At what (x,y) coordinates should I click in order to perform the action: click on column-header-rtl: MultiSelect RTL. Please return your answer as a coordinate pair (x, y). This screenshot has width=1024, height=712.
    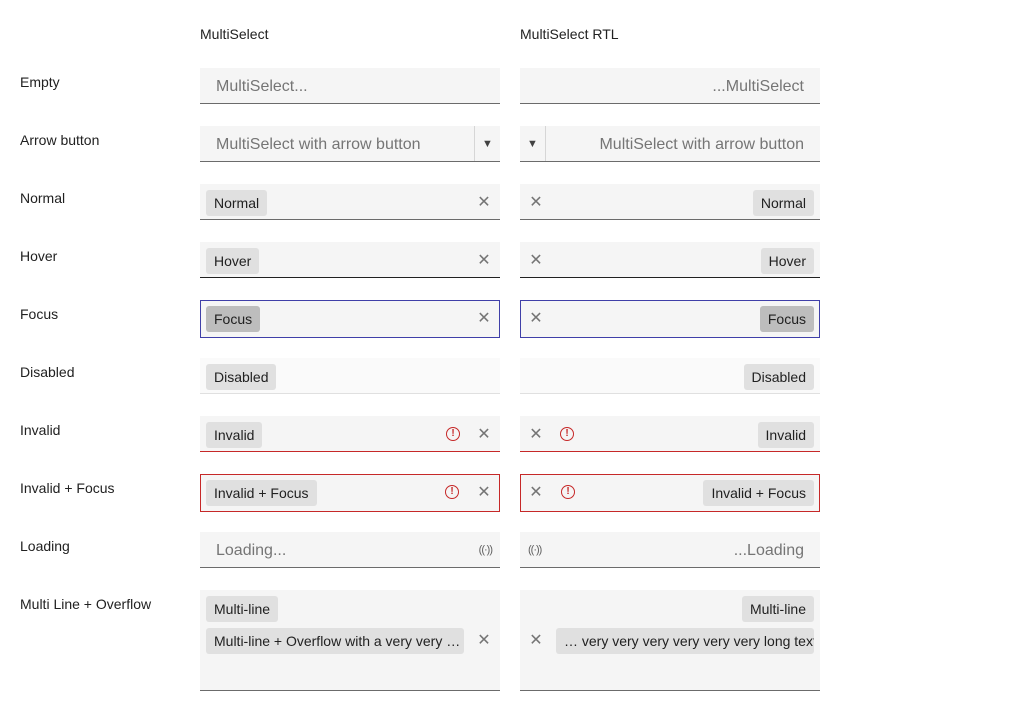
    Looking at the image, I should click on (569, 34).